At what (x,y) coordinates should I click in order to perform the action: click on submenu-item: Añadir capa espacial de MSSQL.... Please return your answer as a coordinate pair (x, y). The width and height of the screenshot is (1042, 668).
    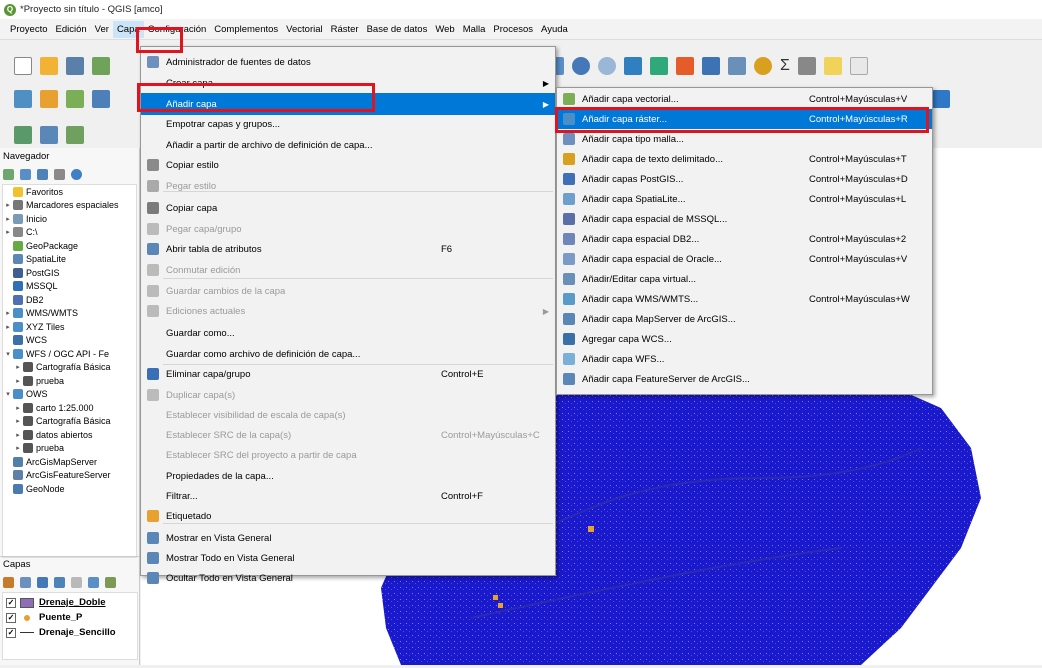
    Looking at the image, I should click on (744, 219).